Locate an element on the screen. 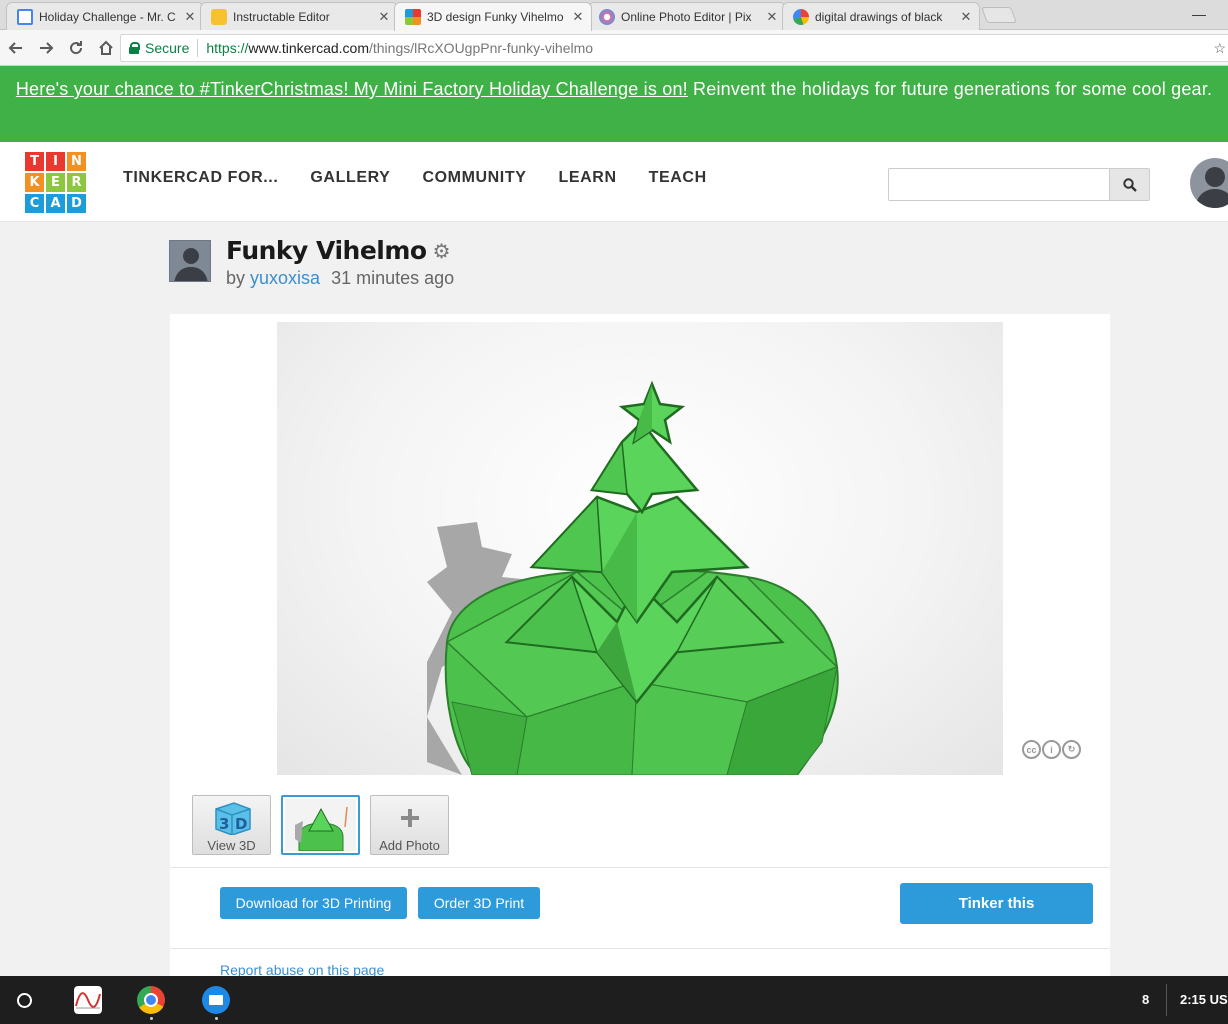 Image resolution: width=1228 pixels, height=1024 pixels. by-label: by is located at coordinates (236, 278).